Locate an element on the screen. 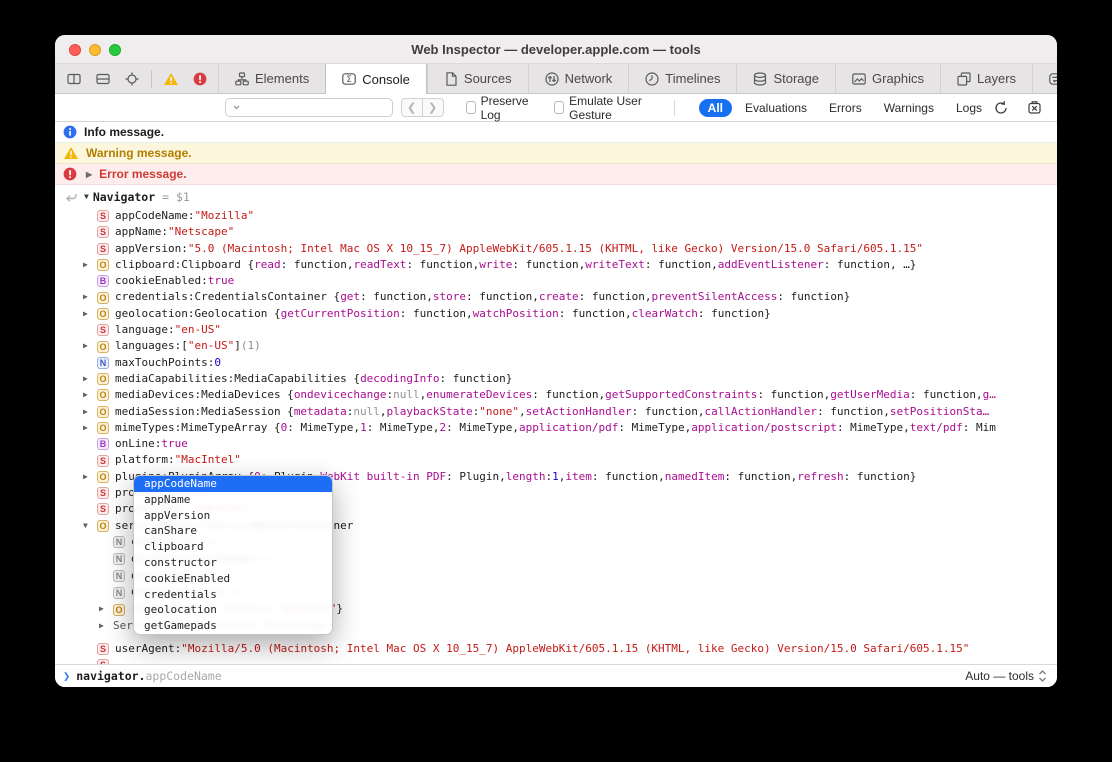  zoom-window-button is located at coordinates (115, 49).